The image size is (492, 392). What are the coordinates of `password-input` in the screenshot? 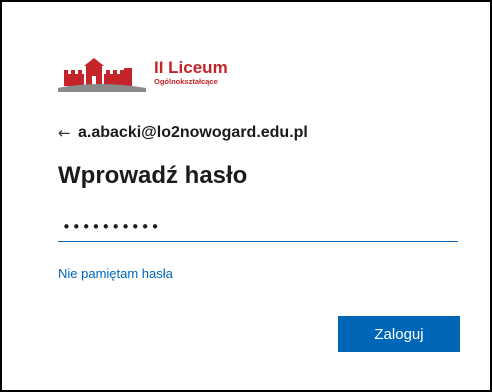 It's located at (258, 227).